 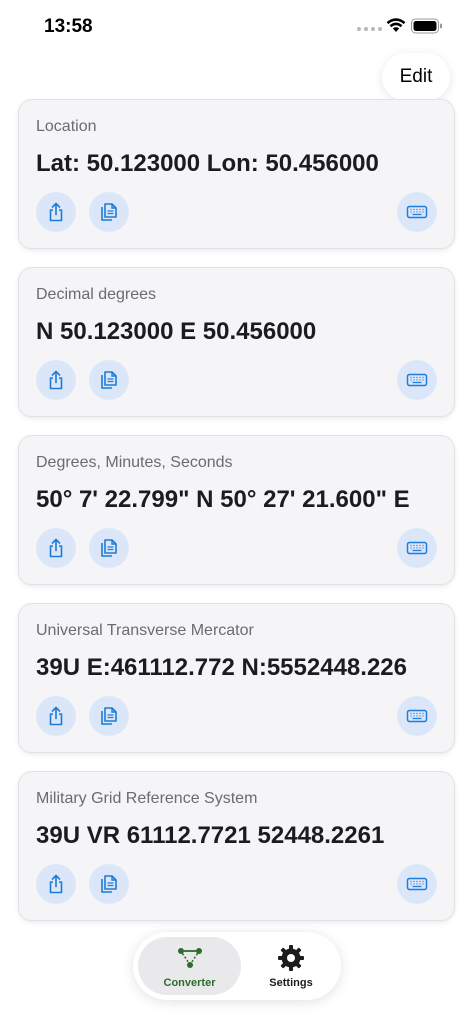 What do you see at coordinates (416, 77) in the screenshot?
I see `edit-button: Edit` at bounding box center [416, 77].